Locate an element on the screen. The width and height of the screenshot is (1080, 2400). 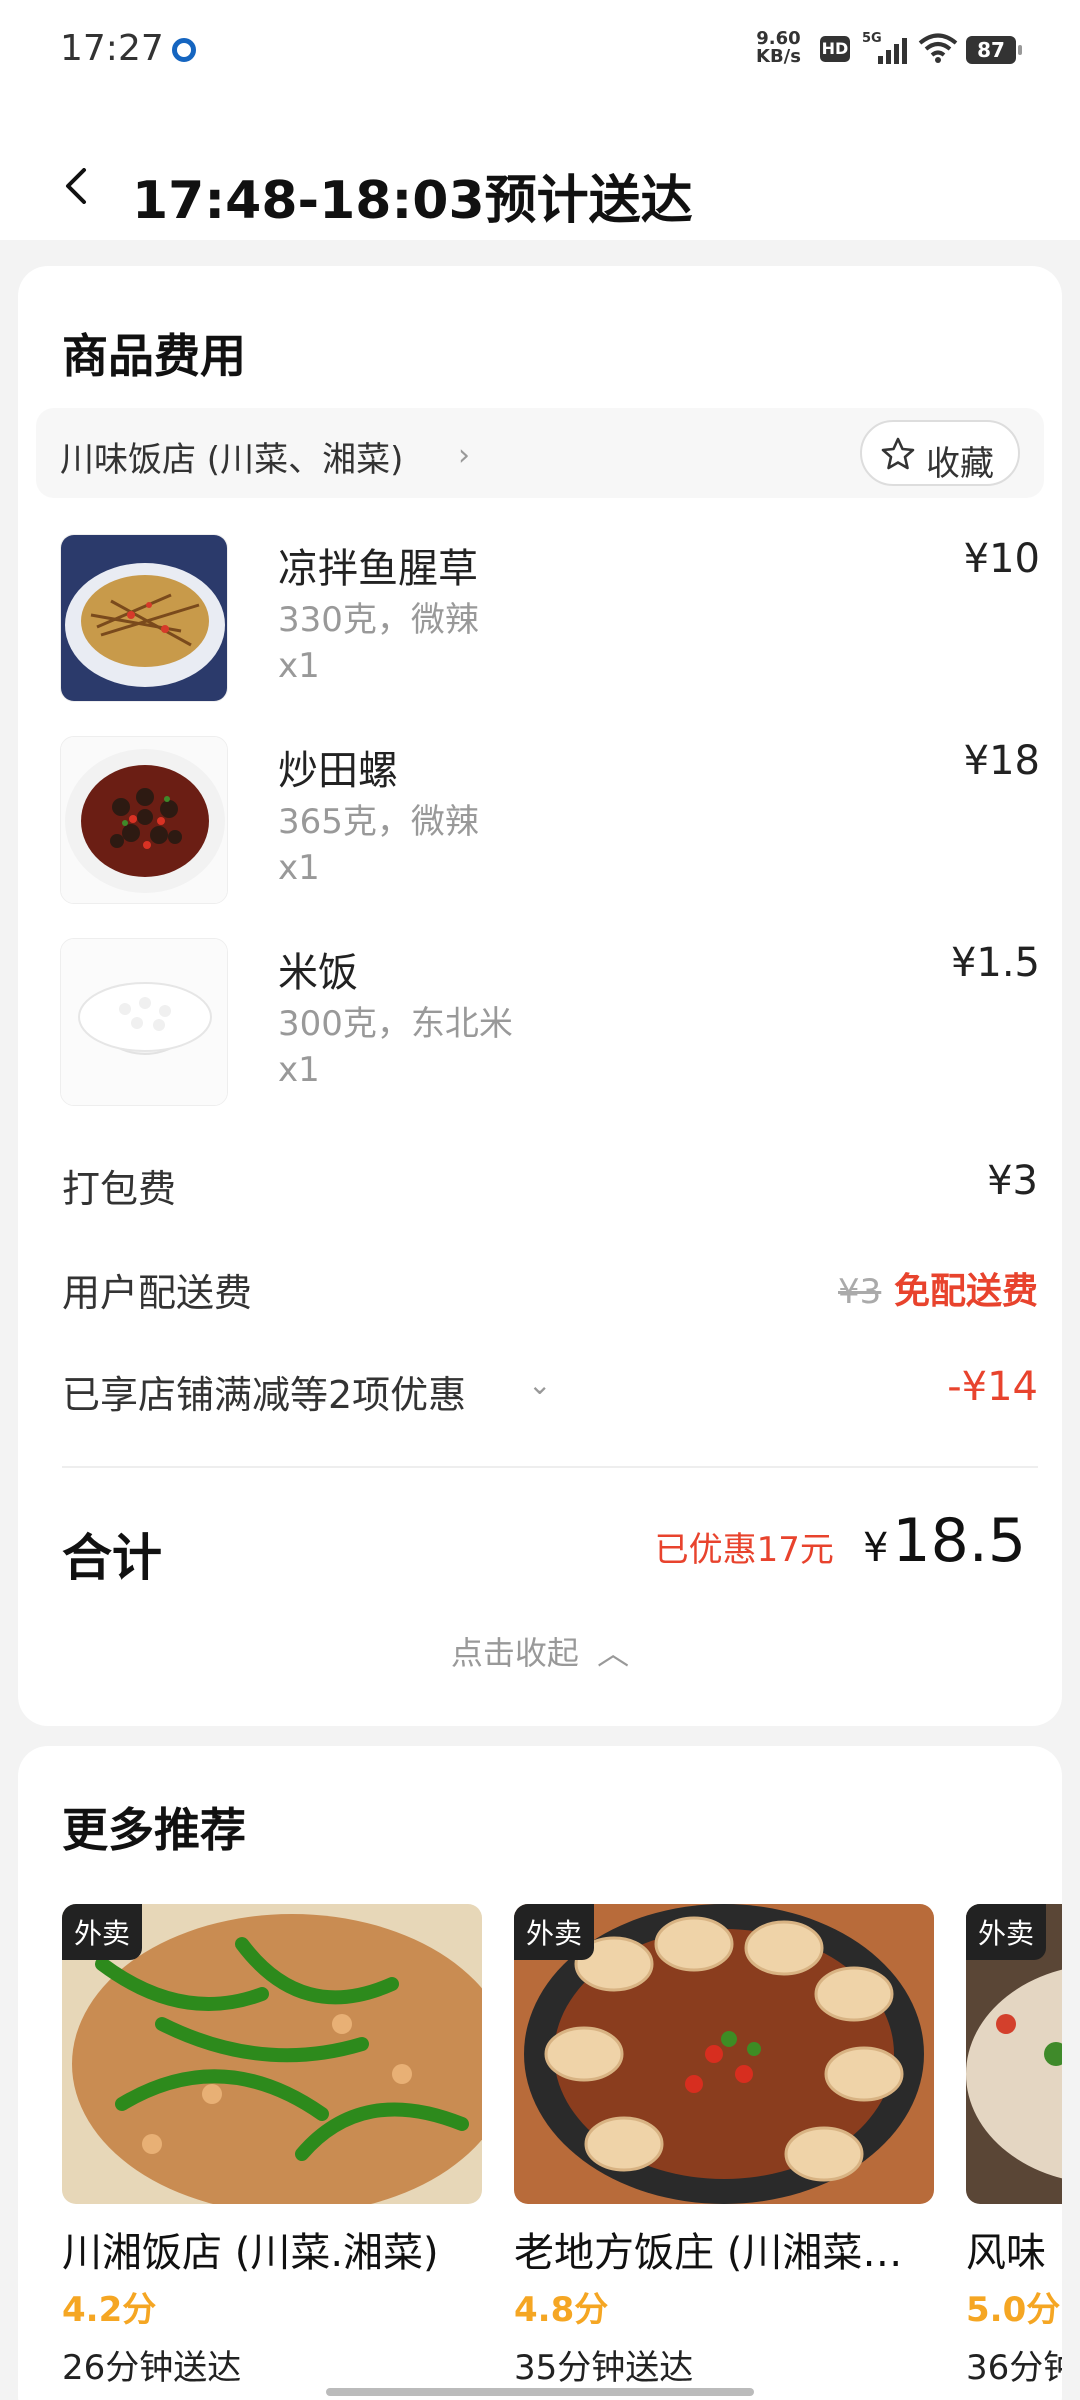
chevron-up-icon: ︿ is located at coordinates (613, 1653).